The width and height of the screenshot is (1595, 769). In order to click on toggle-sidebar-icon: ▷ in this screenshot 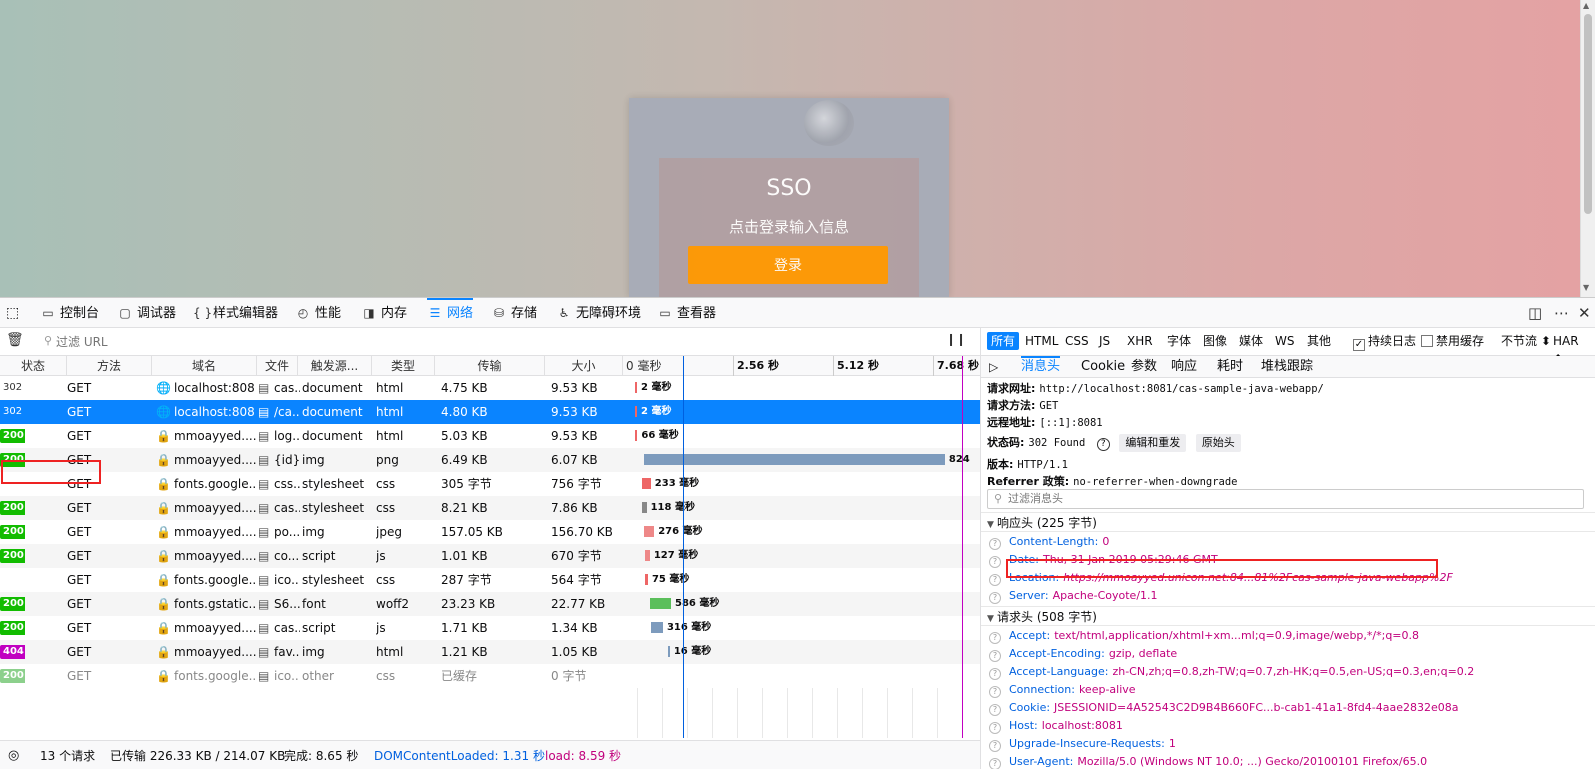, I will do `click(993, 367)`.